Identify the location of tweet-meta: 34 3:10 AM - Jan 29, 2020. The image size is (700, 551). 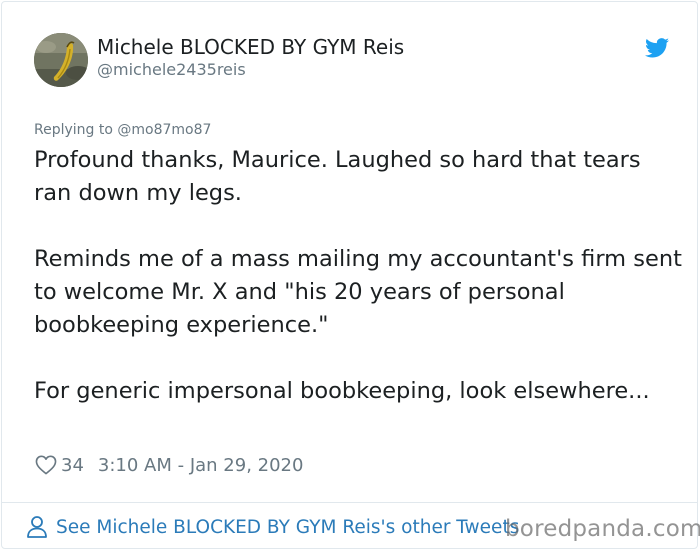
(169, 465).